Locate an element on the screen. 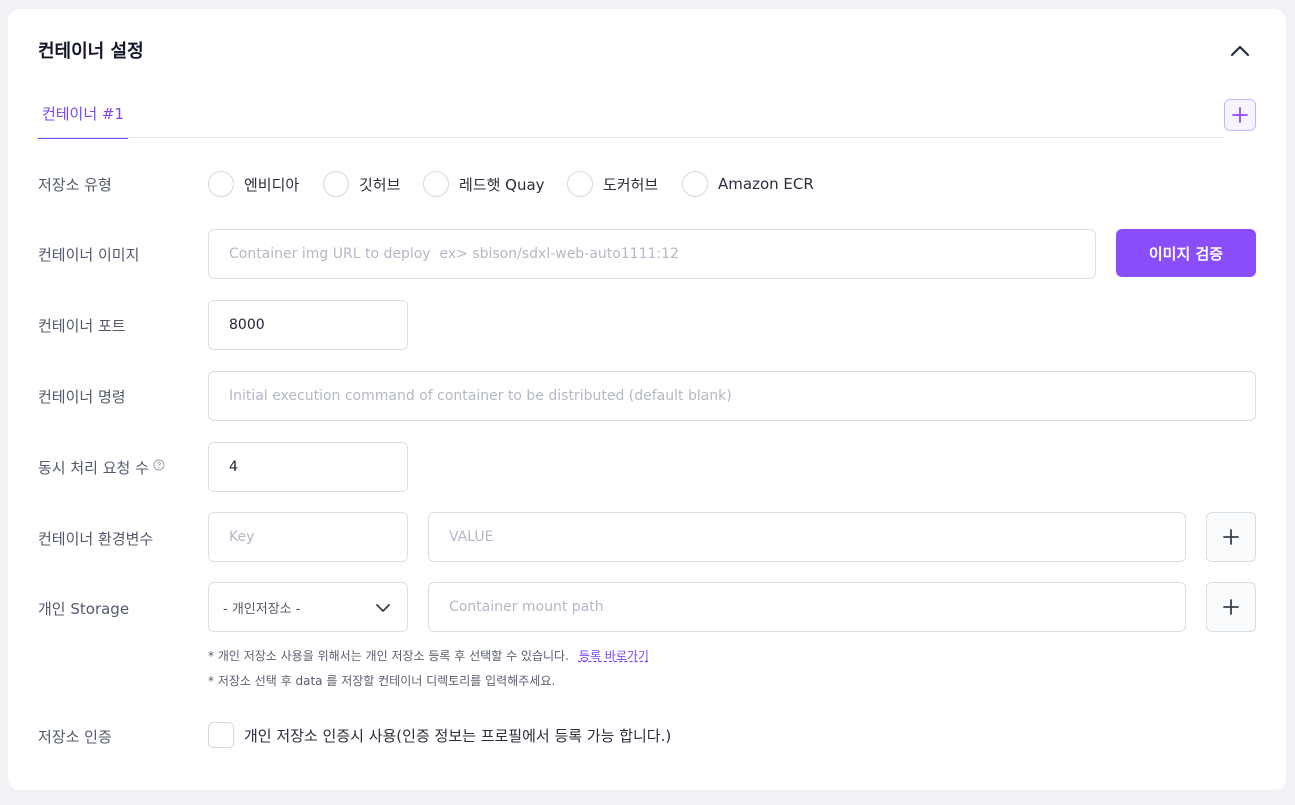 This screenshot has height=805, width=1295. mount-path-input is located at coordinates (807, 607).